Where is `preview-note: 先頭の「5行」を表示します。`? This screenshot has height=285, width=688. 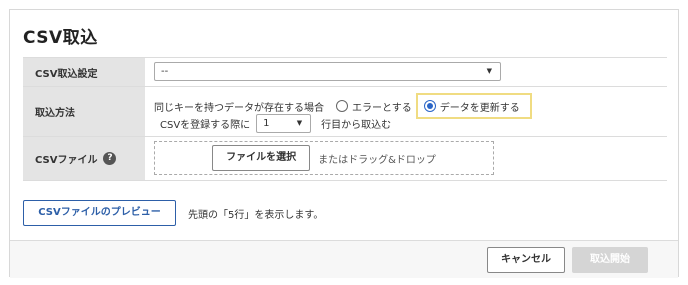
preview-note: 先頭の「5行」を表示します。 is located at coordinates (256, 215).